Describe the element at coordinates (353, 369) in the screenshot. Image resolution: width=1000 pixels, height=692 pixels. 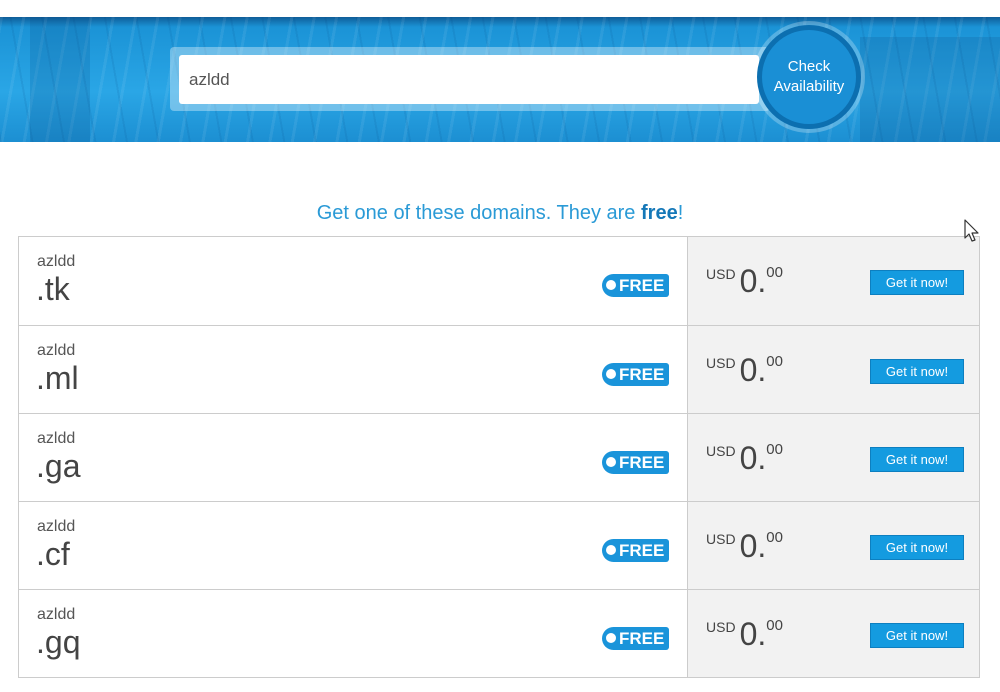
I see `domain-cell: azldd .ml FREE` at that location.